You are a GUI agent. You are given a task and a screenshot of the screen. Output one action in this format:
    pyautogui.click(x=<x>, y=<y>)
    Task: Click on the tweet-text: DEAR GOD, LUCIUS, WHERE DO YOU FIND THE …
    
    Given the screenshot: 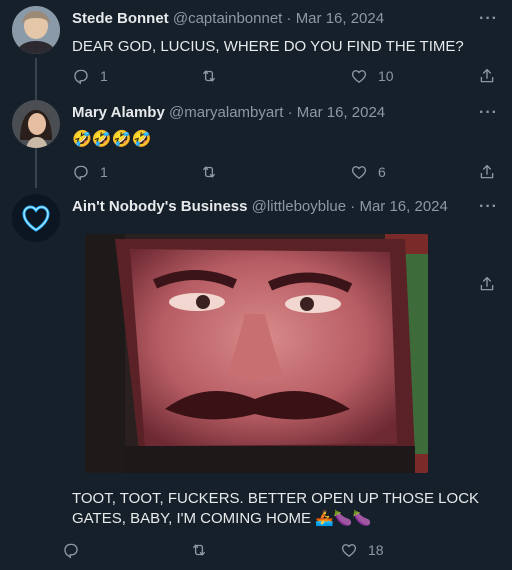 What is the action you would take?
    pyautogui.click(x=268, y=46)
    